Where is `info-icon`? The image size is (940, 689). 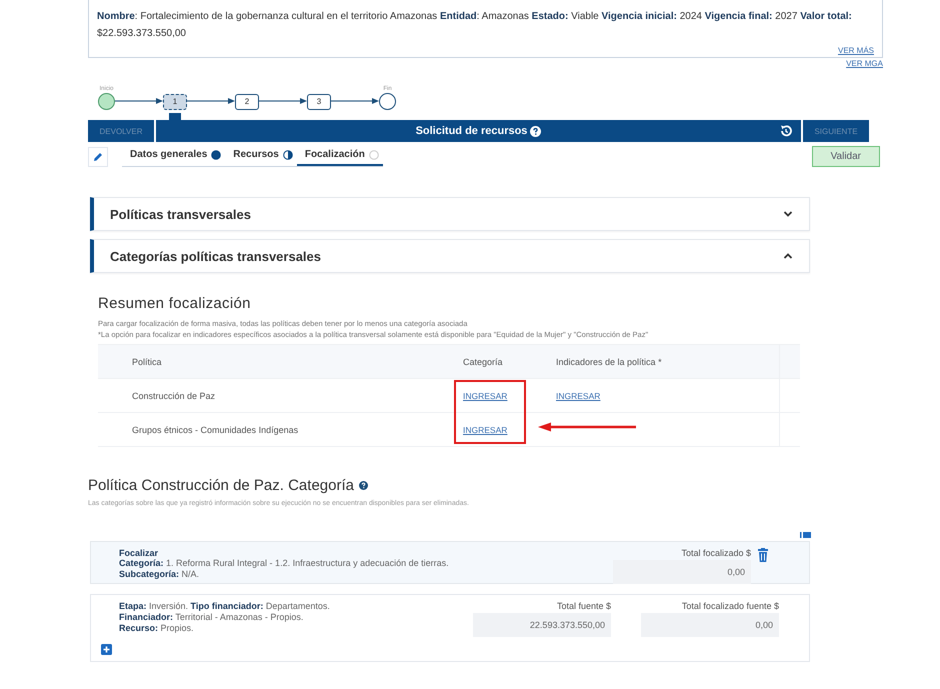 info-icon is located at coordinates (363, 485).